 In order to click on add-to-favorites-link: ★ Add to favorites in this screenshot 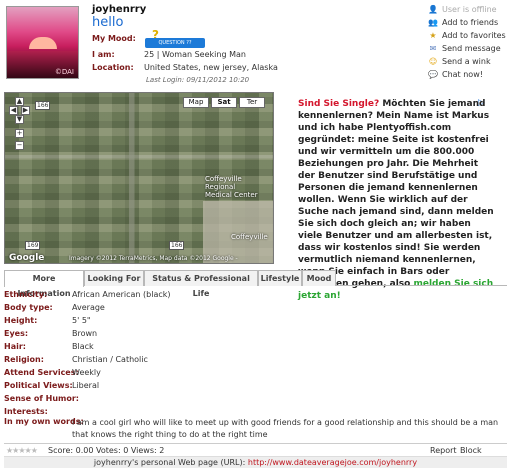, I will do `click(467, 35)`.